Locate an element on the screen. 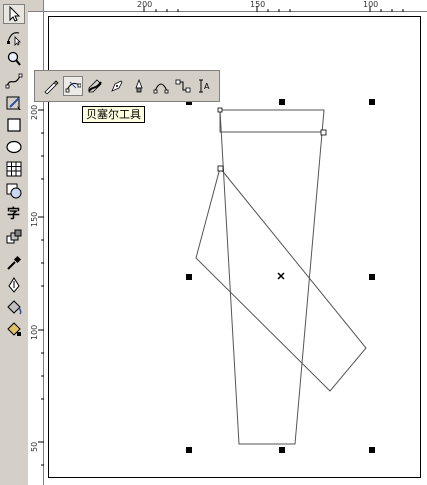 The width and height of the screenshot is (427, 485). svg-text: 字 is located at coordinates (13, 214).